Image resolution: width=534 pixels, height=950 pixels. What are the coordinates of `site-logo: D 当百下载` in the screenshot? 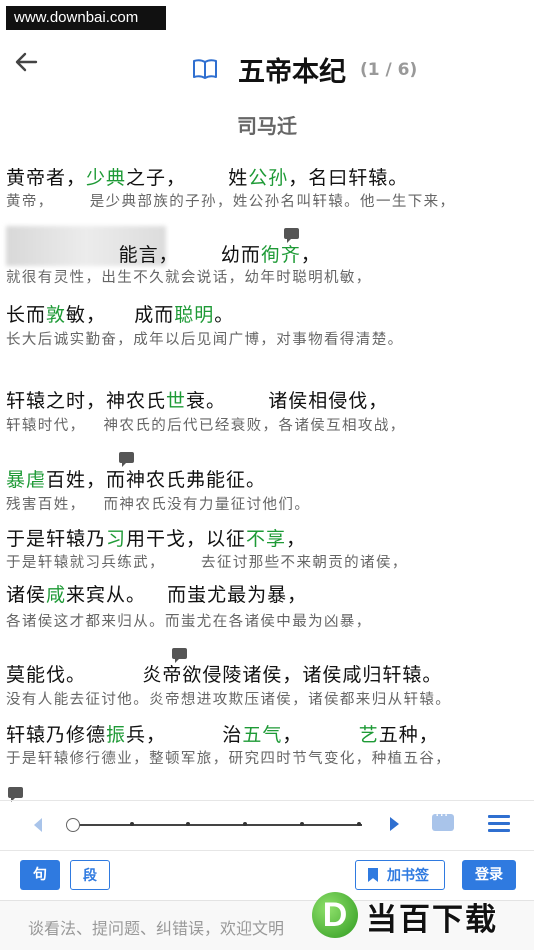 It's located at (423, 915).